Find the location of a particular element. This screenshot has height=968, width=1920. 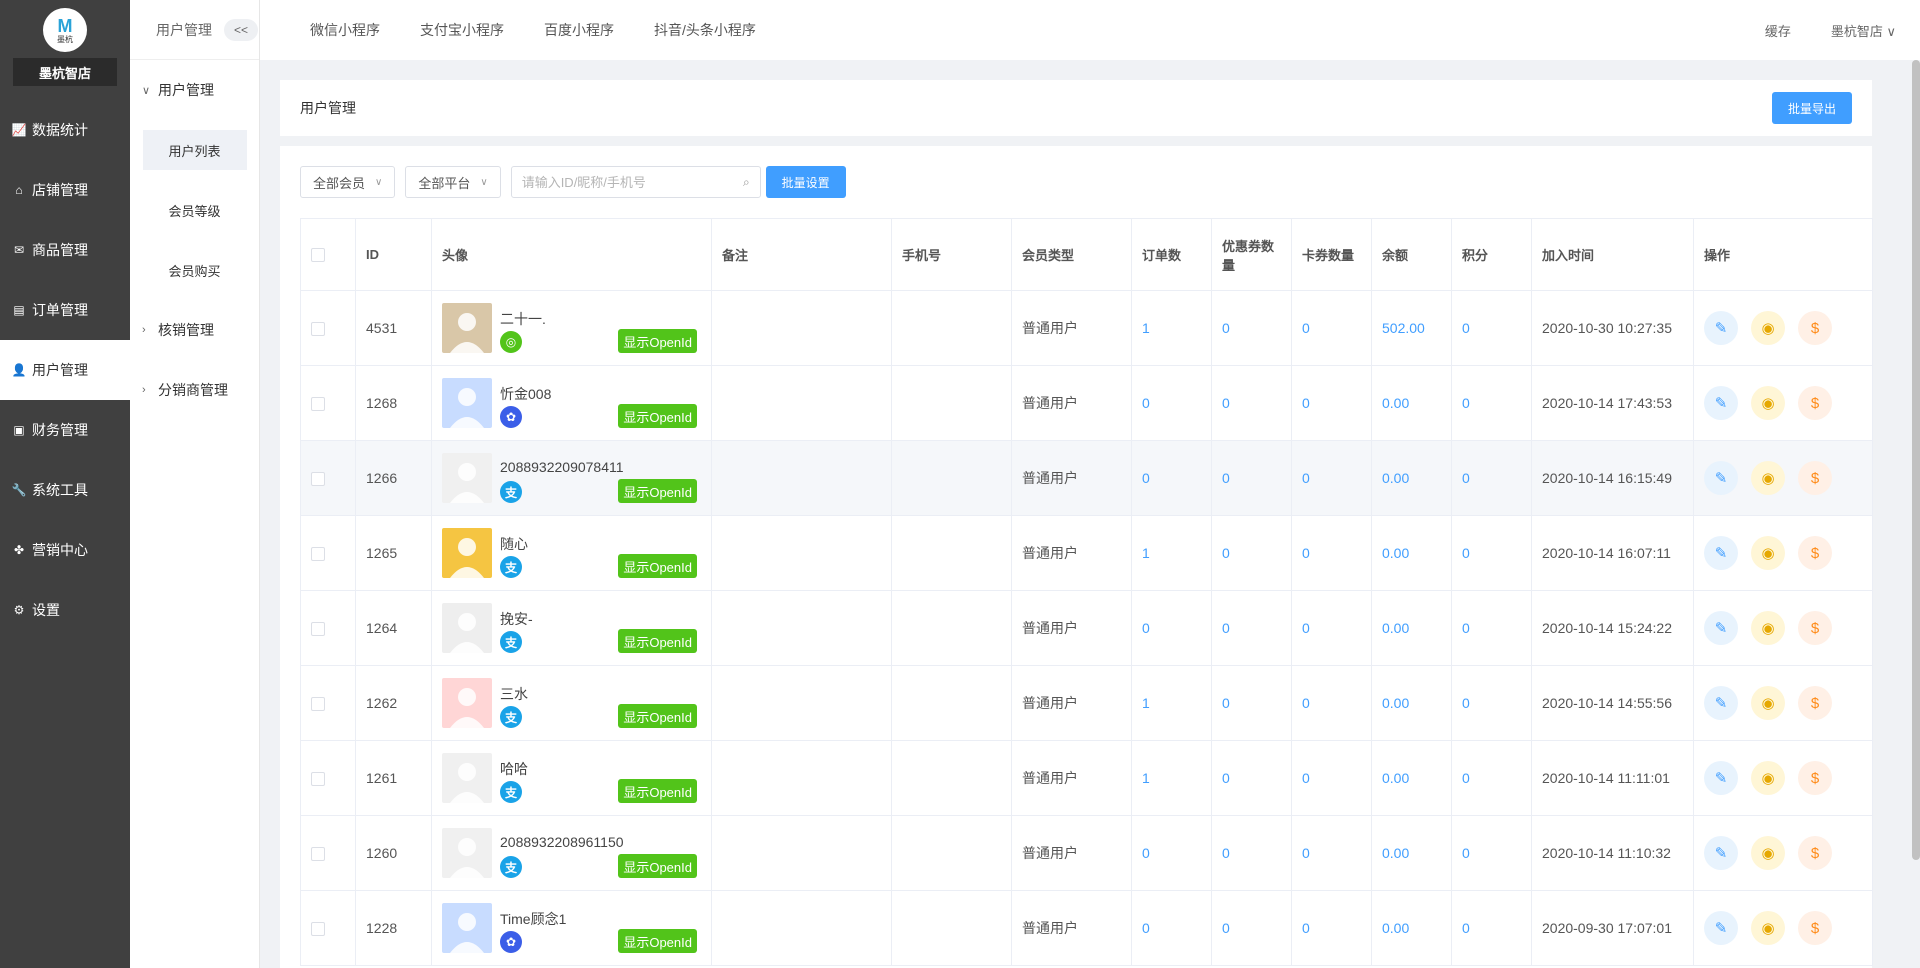

nav-item-finance: ▣ 财务管理 is located at coordinates (65, 430).